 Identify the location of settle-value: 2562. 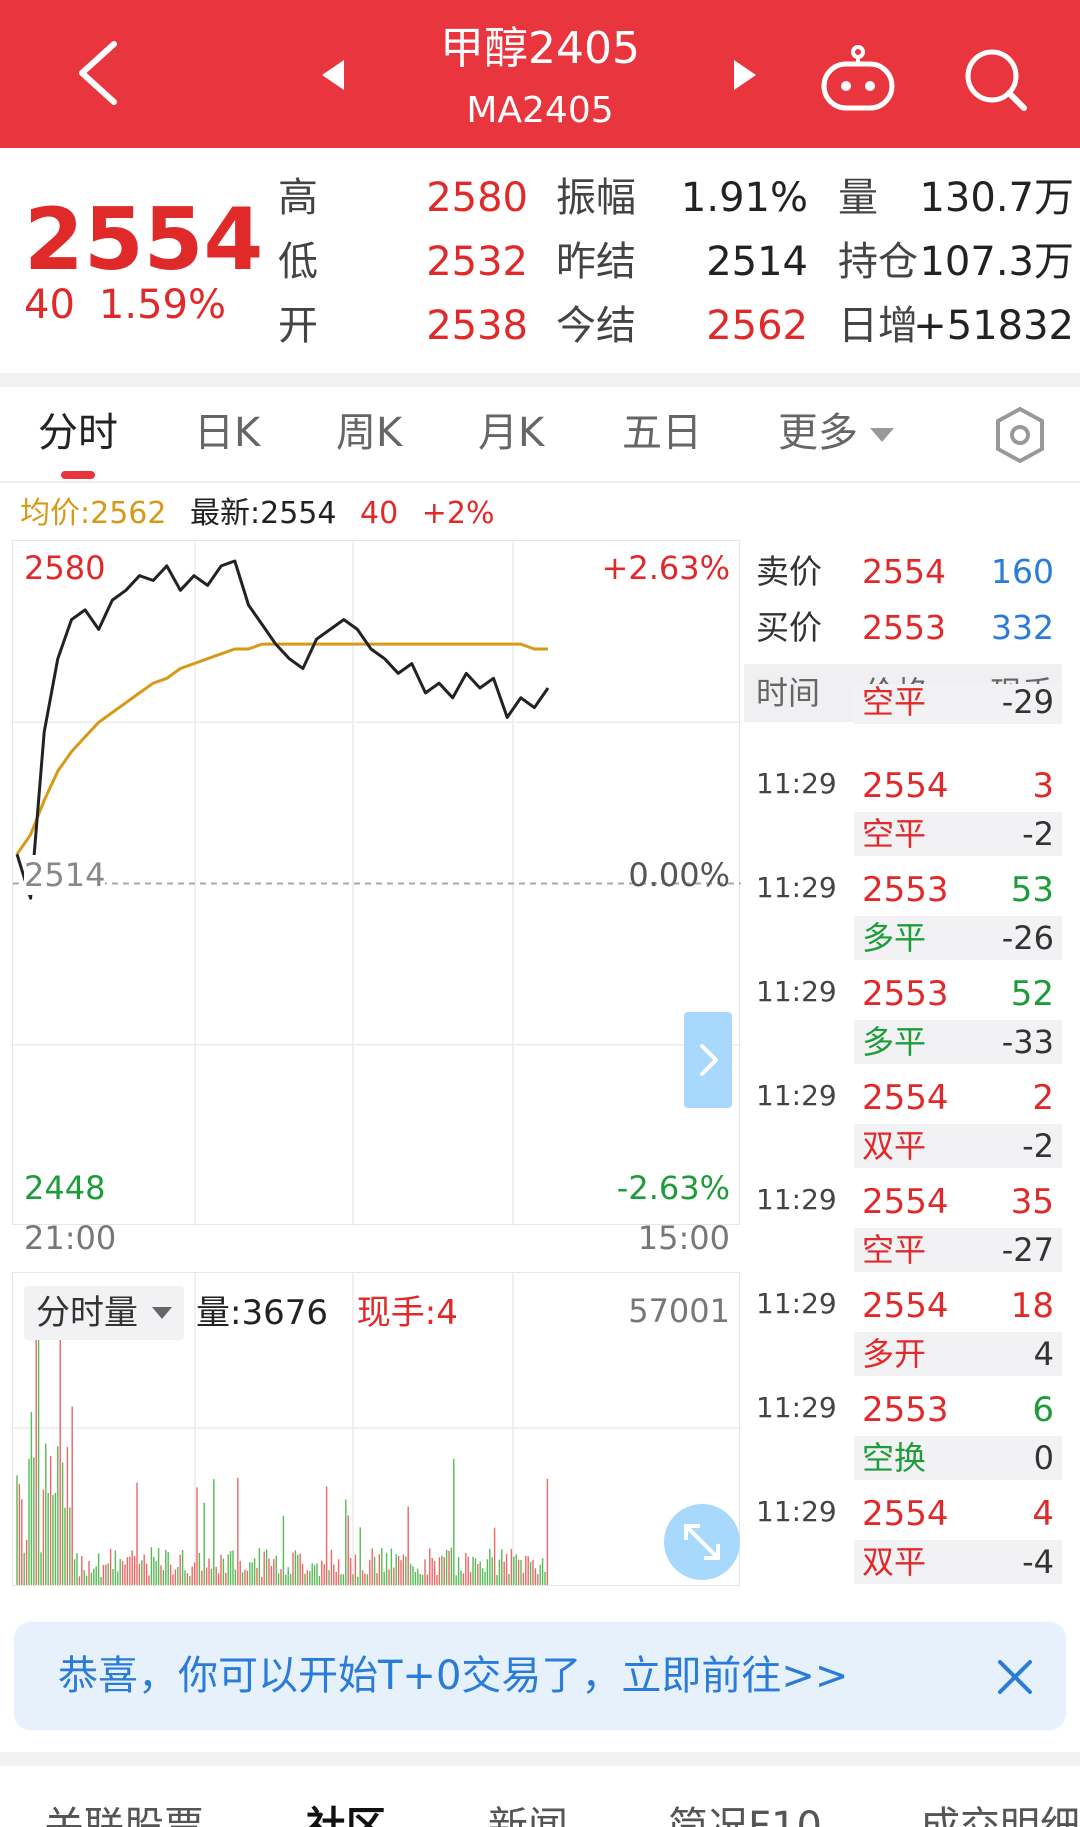
(757, 326).